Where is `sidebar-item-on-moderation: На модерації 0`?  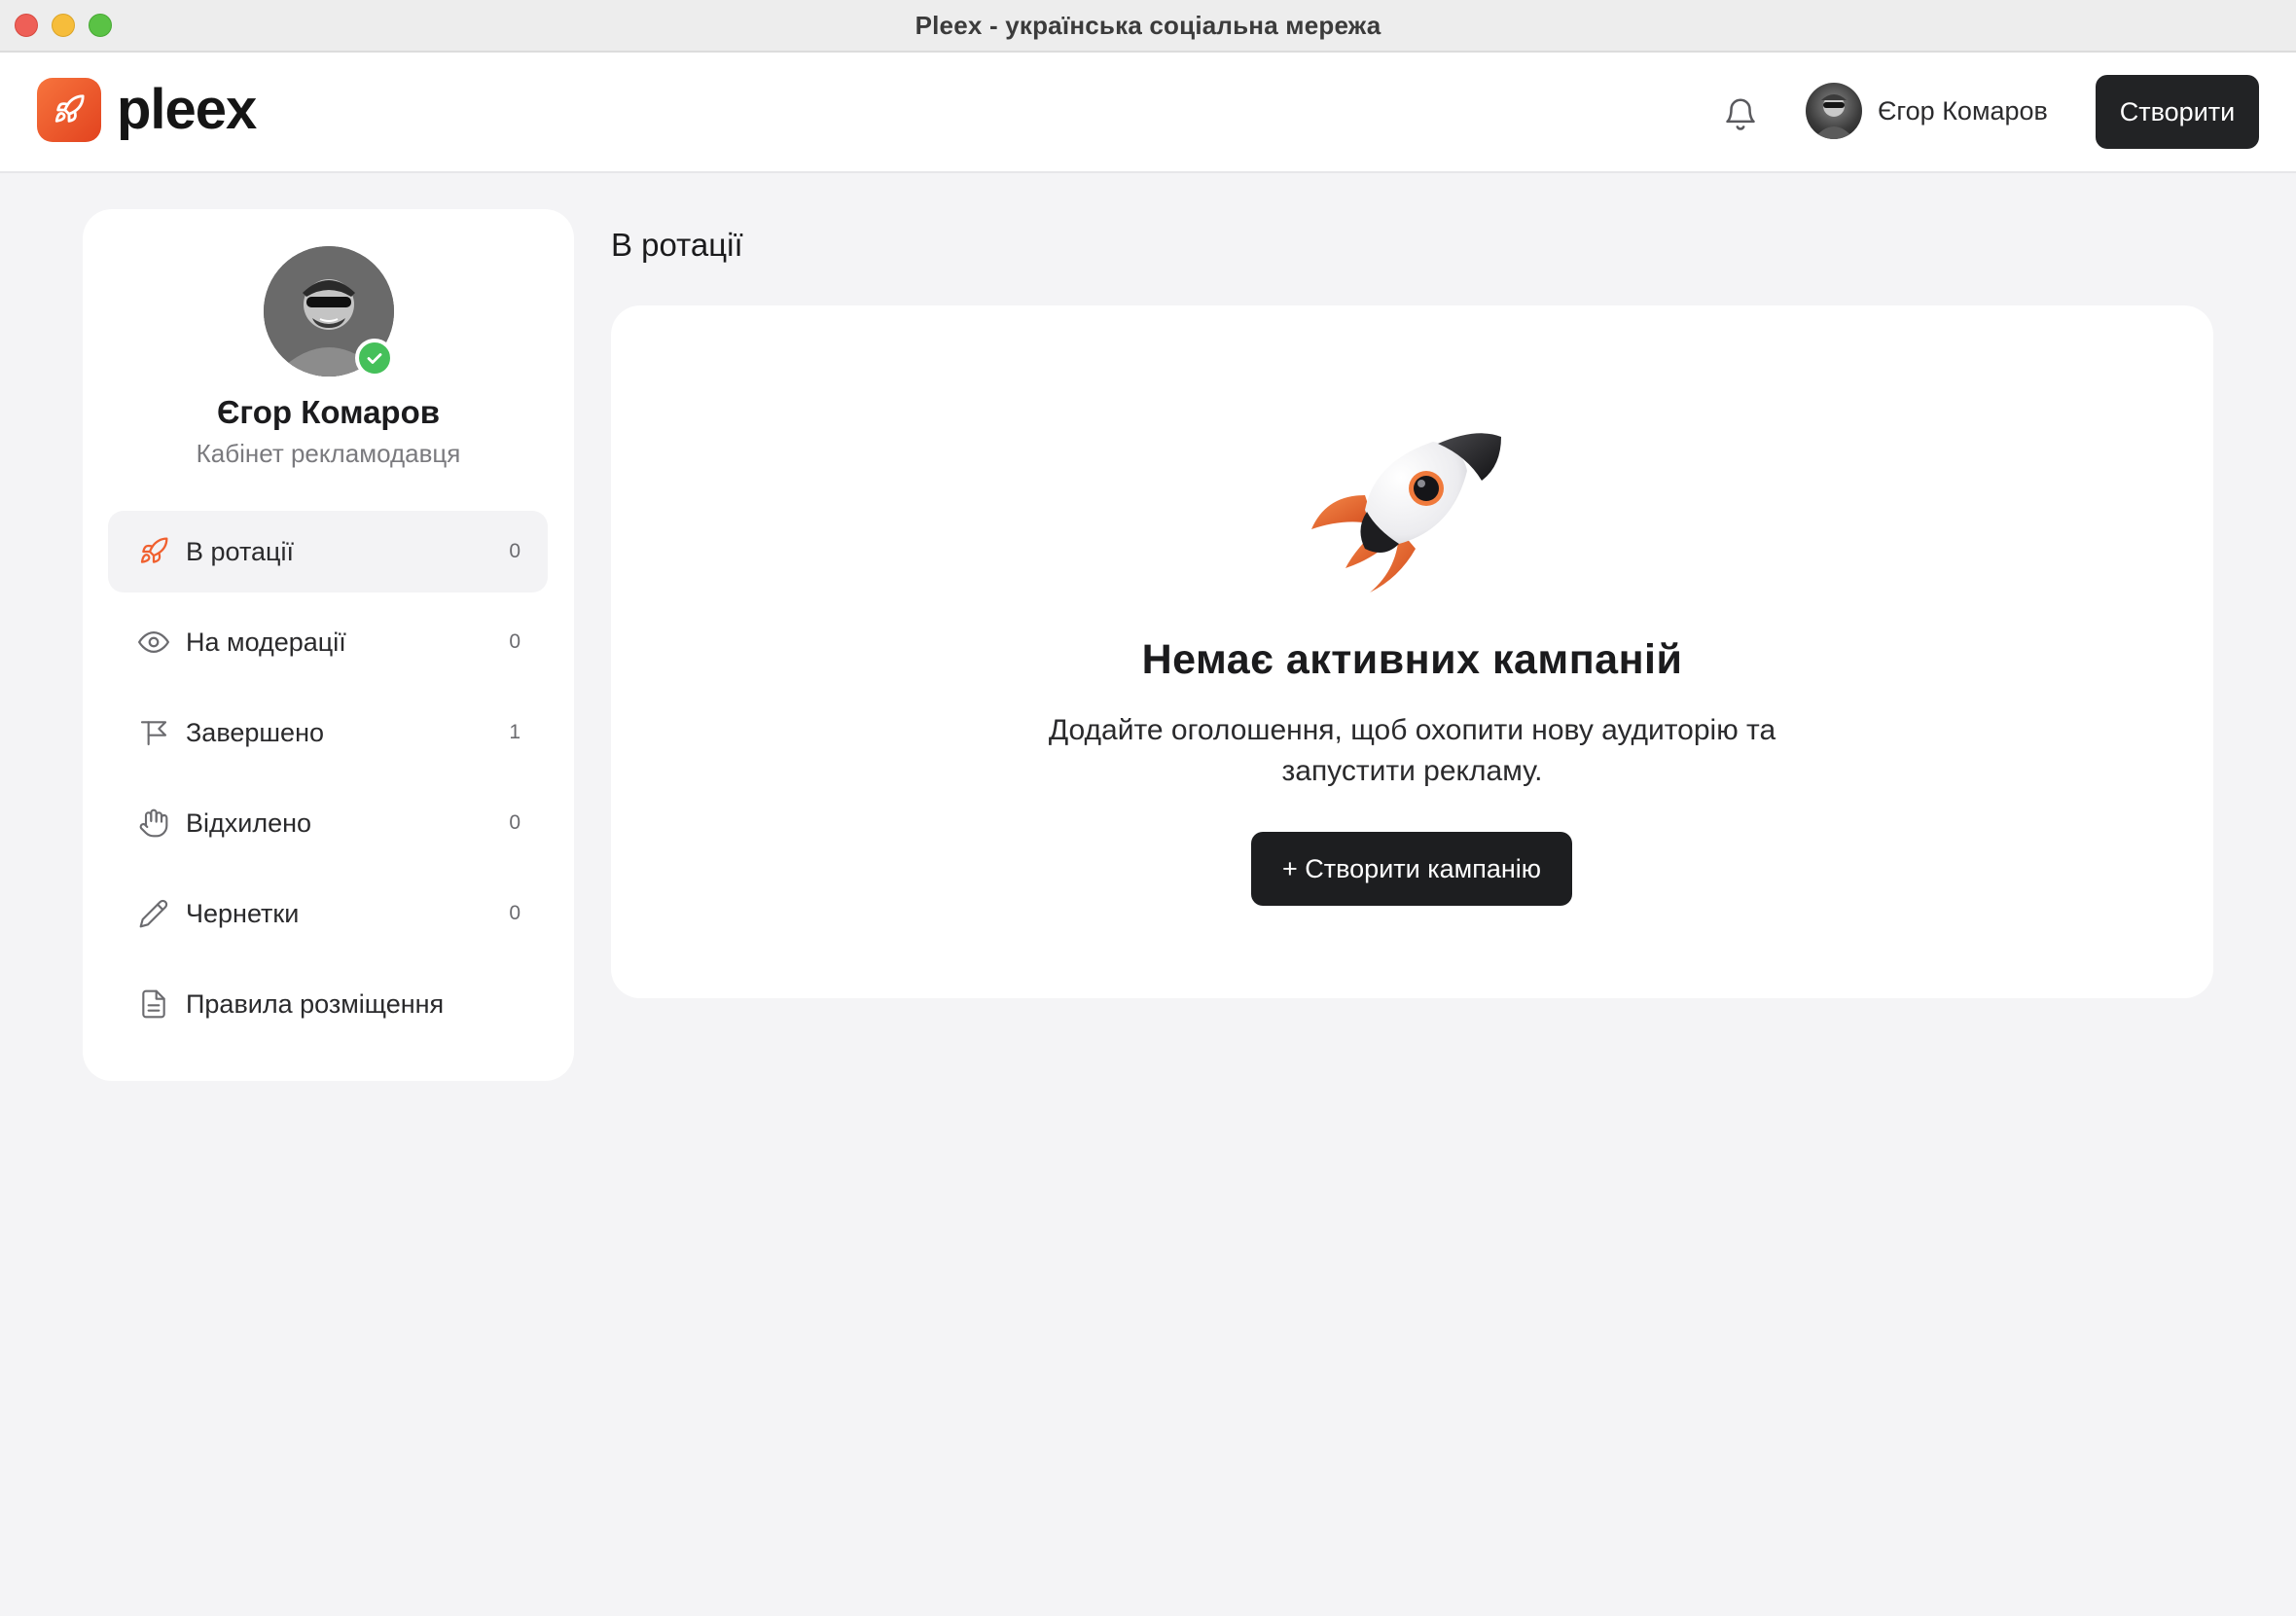
sidebar-item-on-moderation: На модерації 0 is located at coordinates (328, 642).